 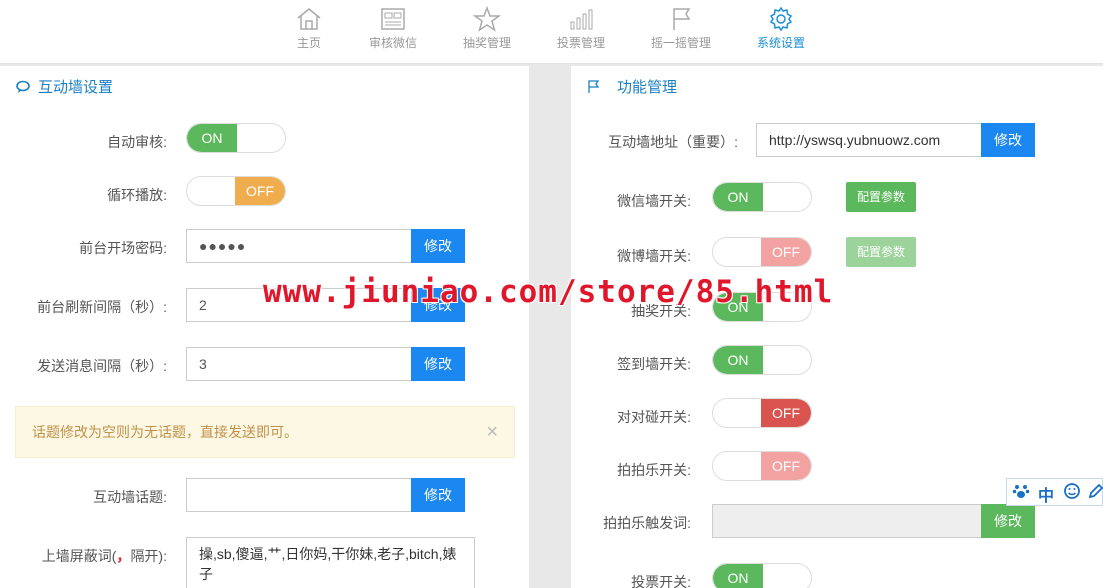 I want to click on pen-icon, so click(x=1095, y=493).